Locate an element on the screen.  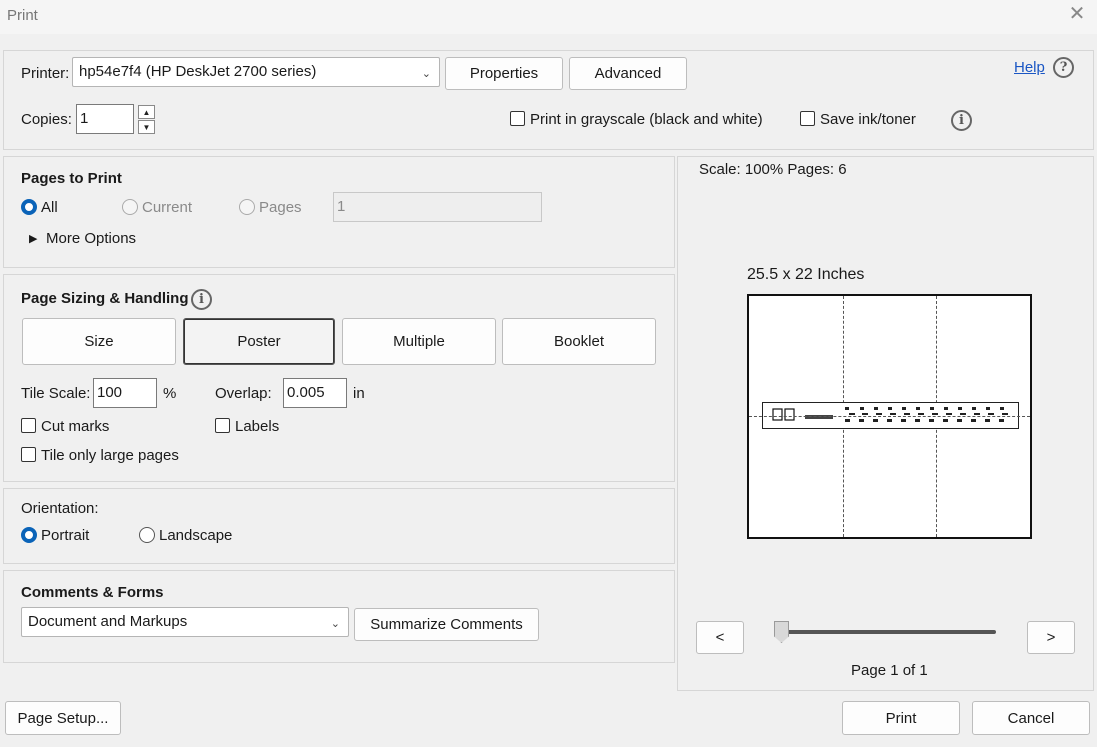
overlap-label: Overlap: is located at coordinates (243, 393).